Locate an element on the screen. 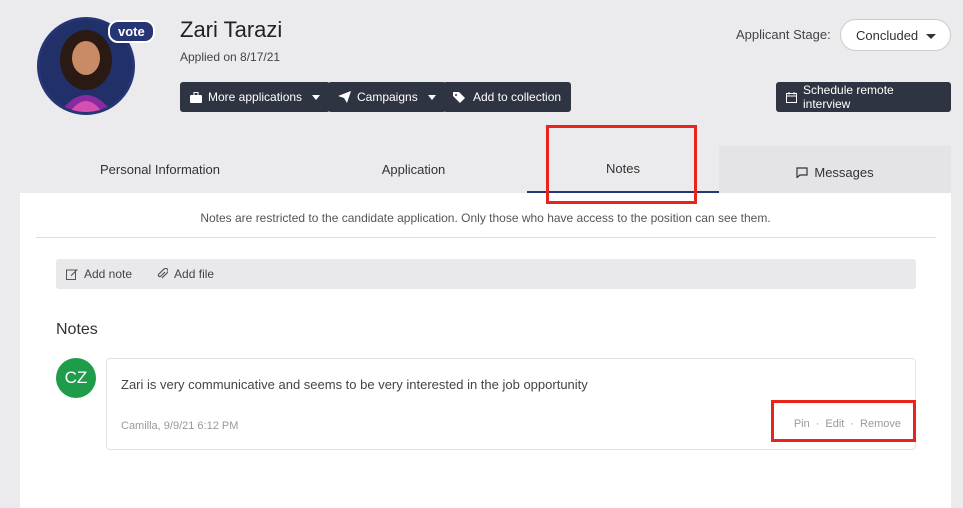 The width and height of the screenshot is (963, 508). tab-notes: Notes is located at coordinates (623, 169).